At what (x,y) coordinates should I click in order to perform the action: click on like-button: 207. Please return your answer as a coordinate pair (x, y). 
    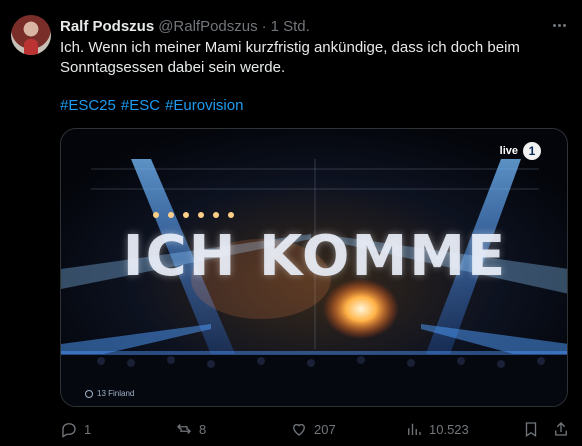
    Looking at the image, I should click on (313, 429).